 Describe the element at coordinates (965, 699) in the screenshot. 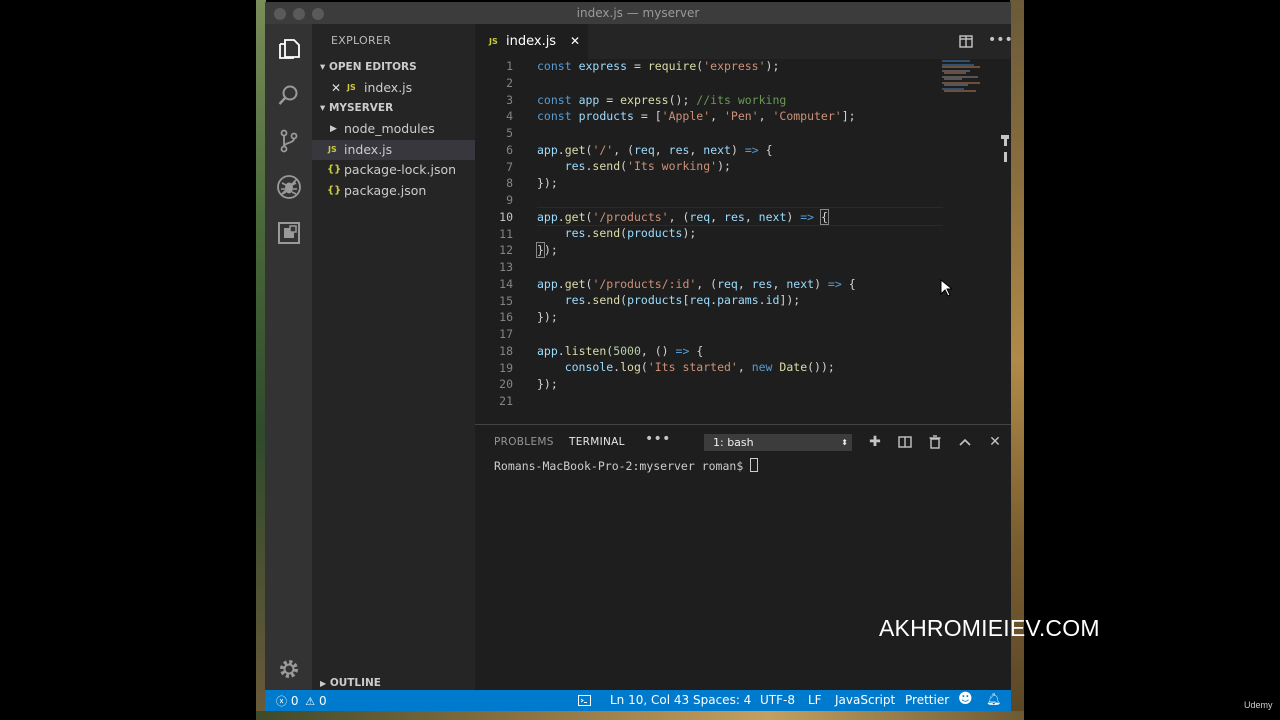

I see `smiley-feedback-icon: ☻` at that location.